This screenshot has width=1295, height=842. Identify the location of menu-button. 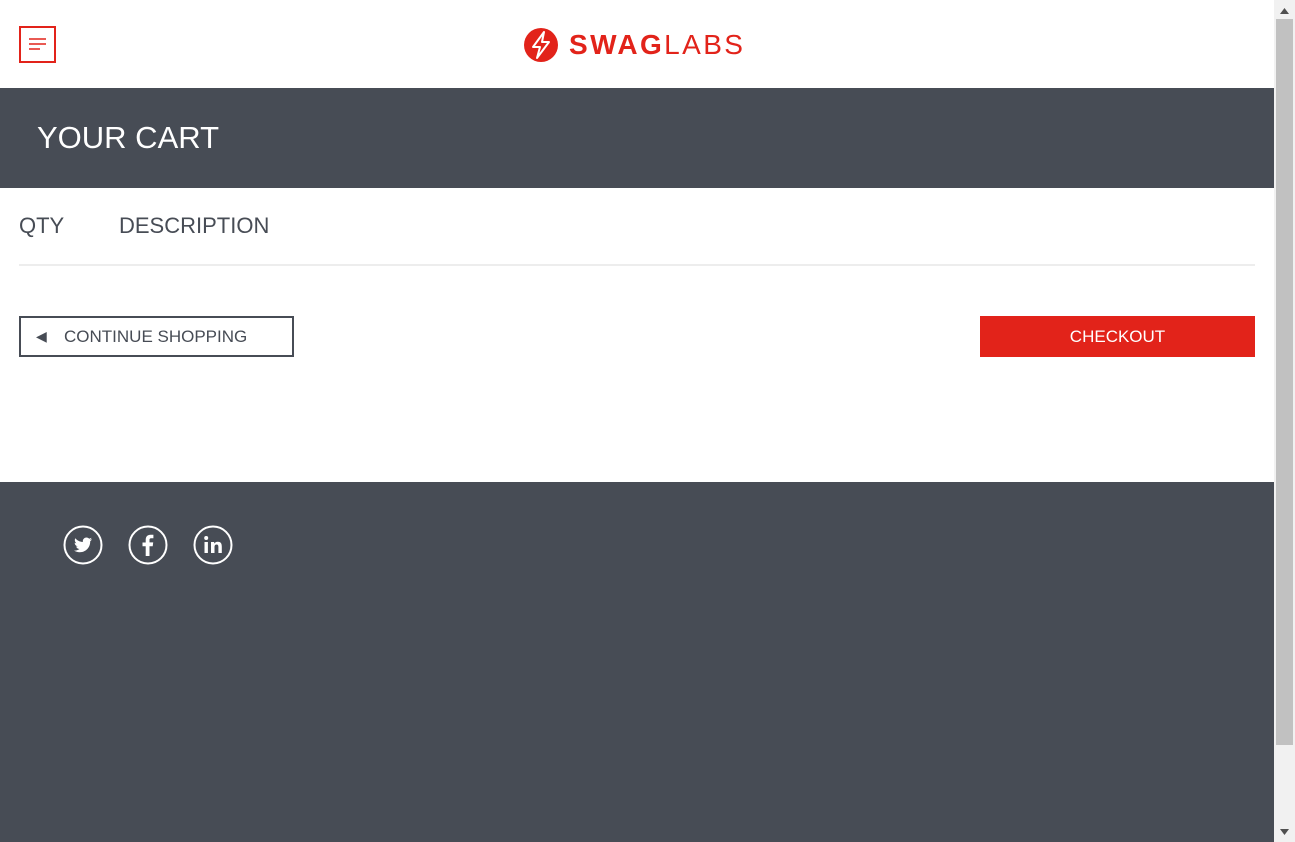
(37, 44).